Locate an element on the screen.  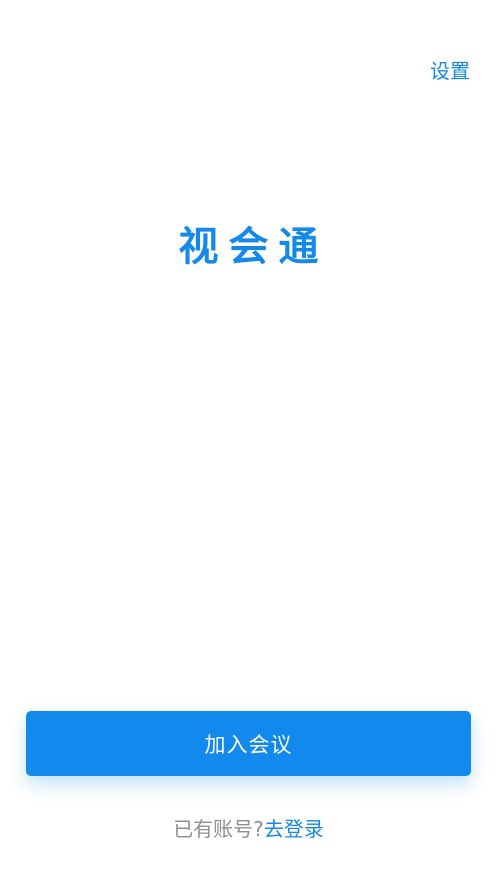
join-meeting-label: 加入会议 is located at coordinates (248, 744).